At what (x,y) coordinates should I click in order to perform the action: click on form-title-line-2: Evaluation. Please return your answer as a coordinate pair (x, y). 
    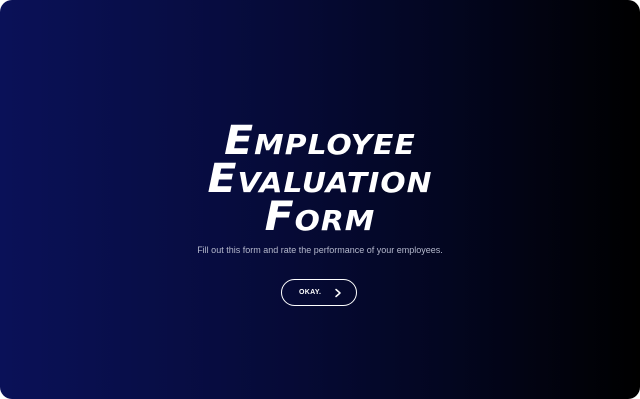
    Looking at the image, I should click on (320, 179).